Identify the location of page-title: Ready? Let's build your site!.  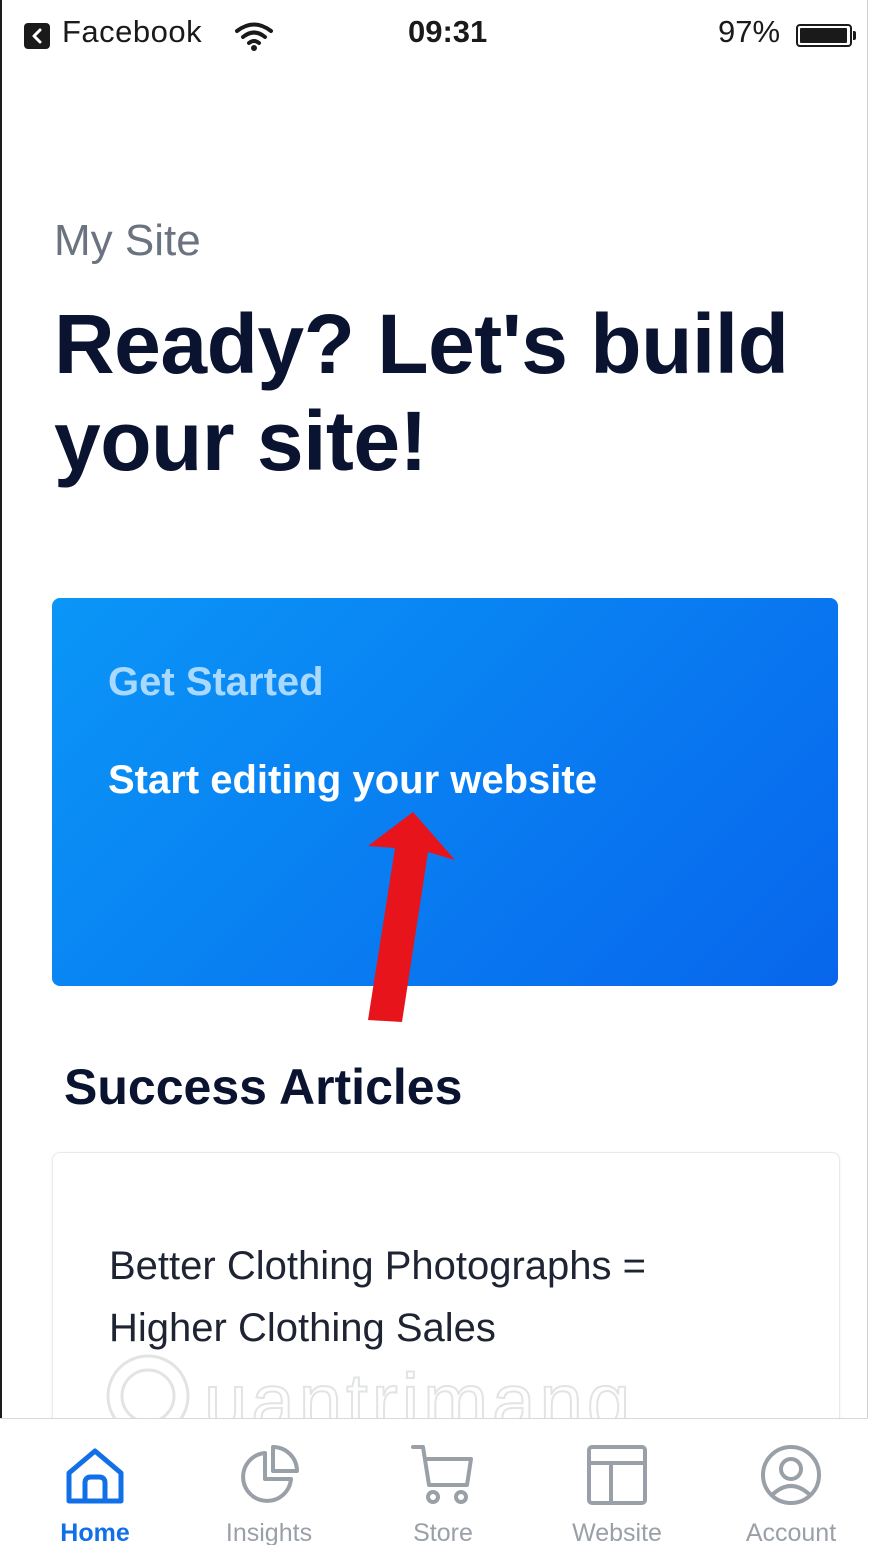
(421, 392).